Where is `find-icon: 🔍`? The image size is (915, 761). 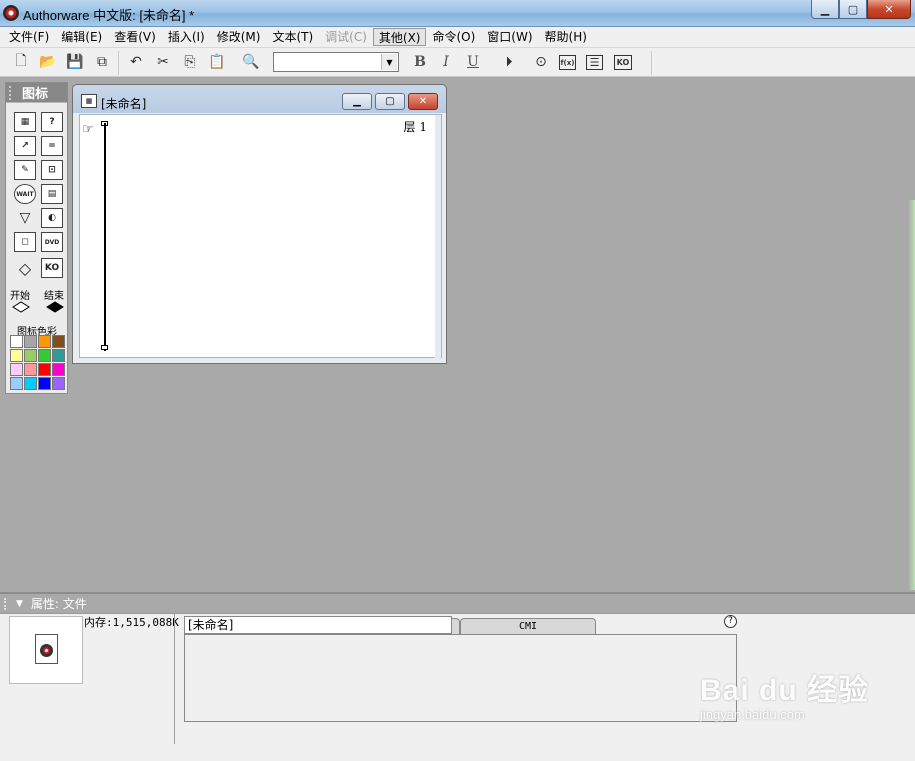 find-icon: 🔍 is located at coordinates (251, 62).